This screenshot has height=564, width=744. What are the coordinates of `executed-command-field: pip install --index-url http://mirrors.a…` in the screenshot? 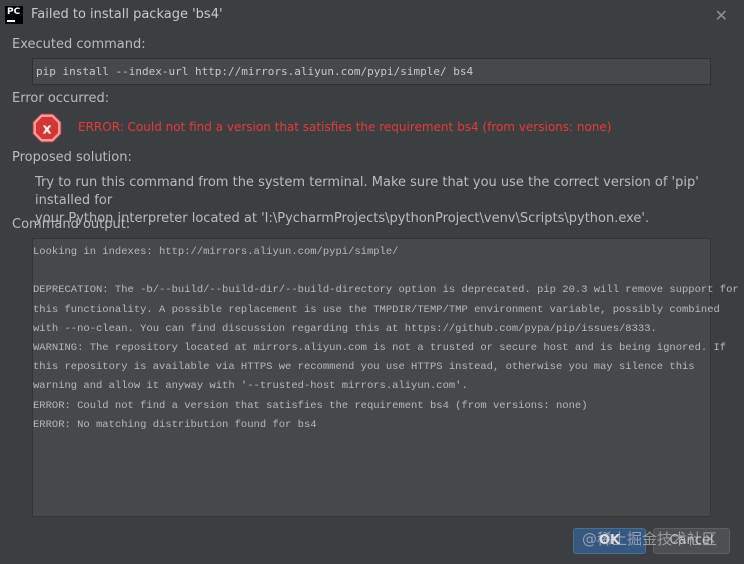 It's located at (371, 71).